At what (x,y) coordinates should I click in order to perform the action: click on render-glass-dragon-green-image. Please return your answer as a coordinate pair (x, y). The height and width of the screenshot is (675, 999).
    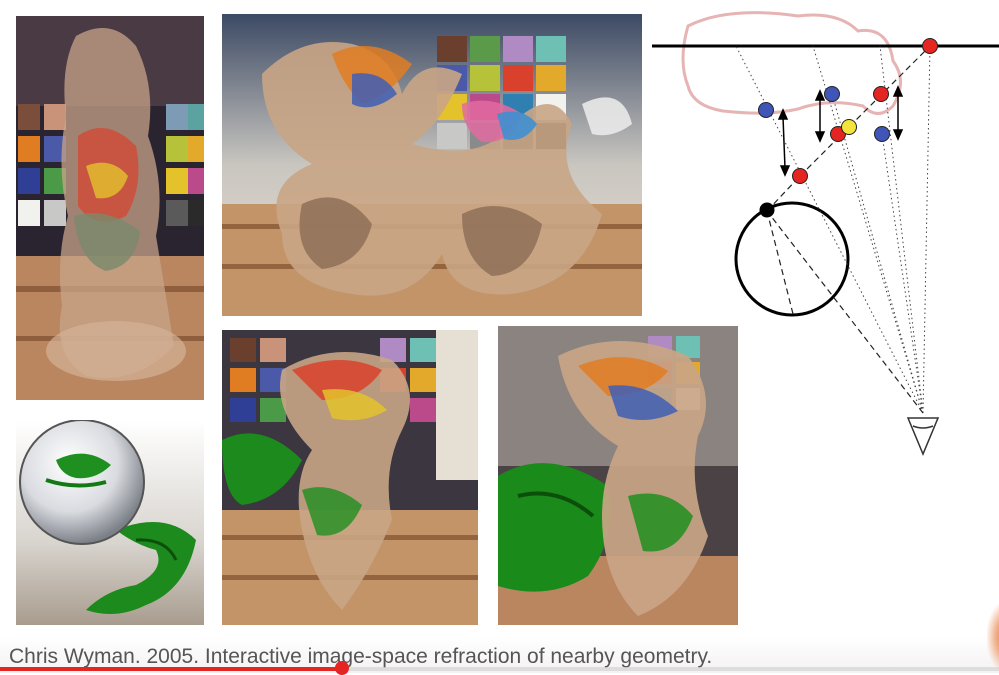
    Looking at the image, I should click on (350, 477).